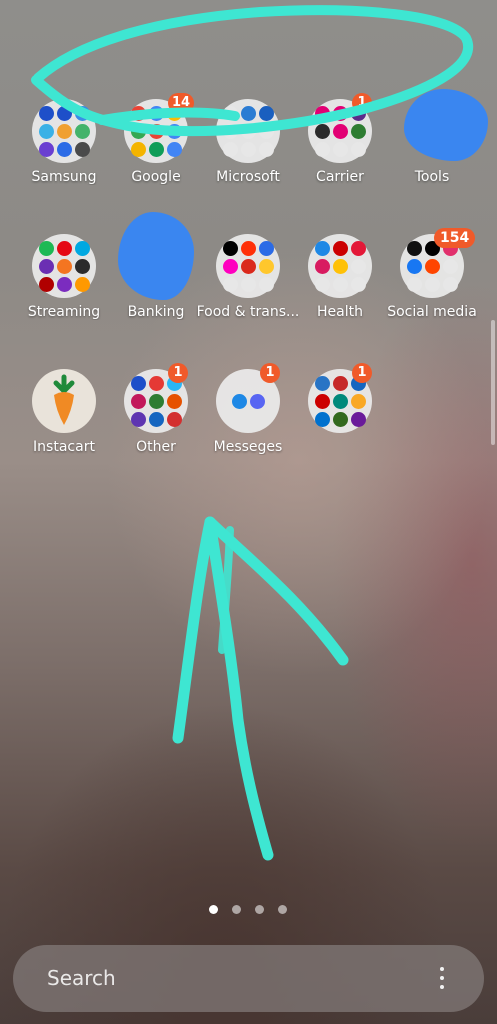 The image size is (497, 1024). I want to click on app-folder-carrier: 1 Carrier, so click(340, 151).